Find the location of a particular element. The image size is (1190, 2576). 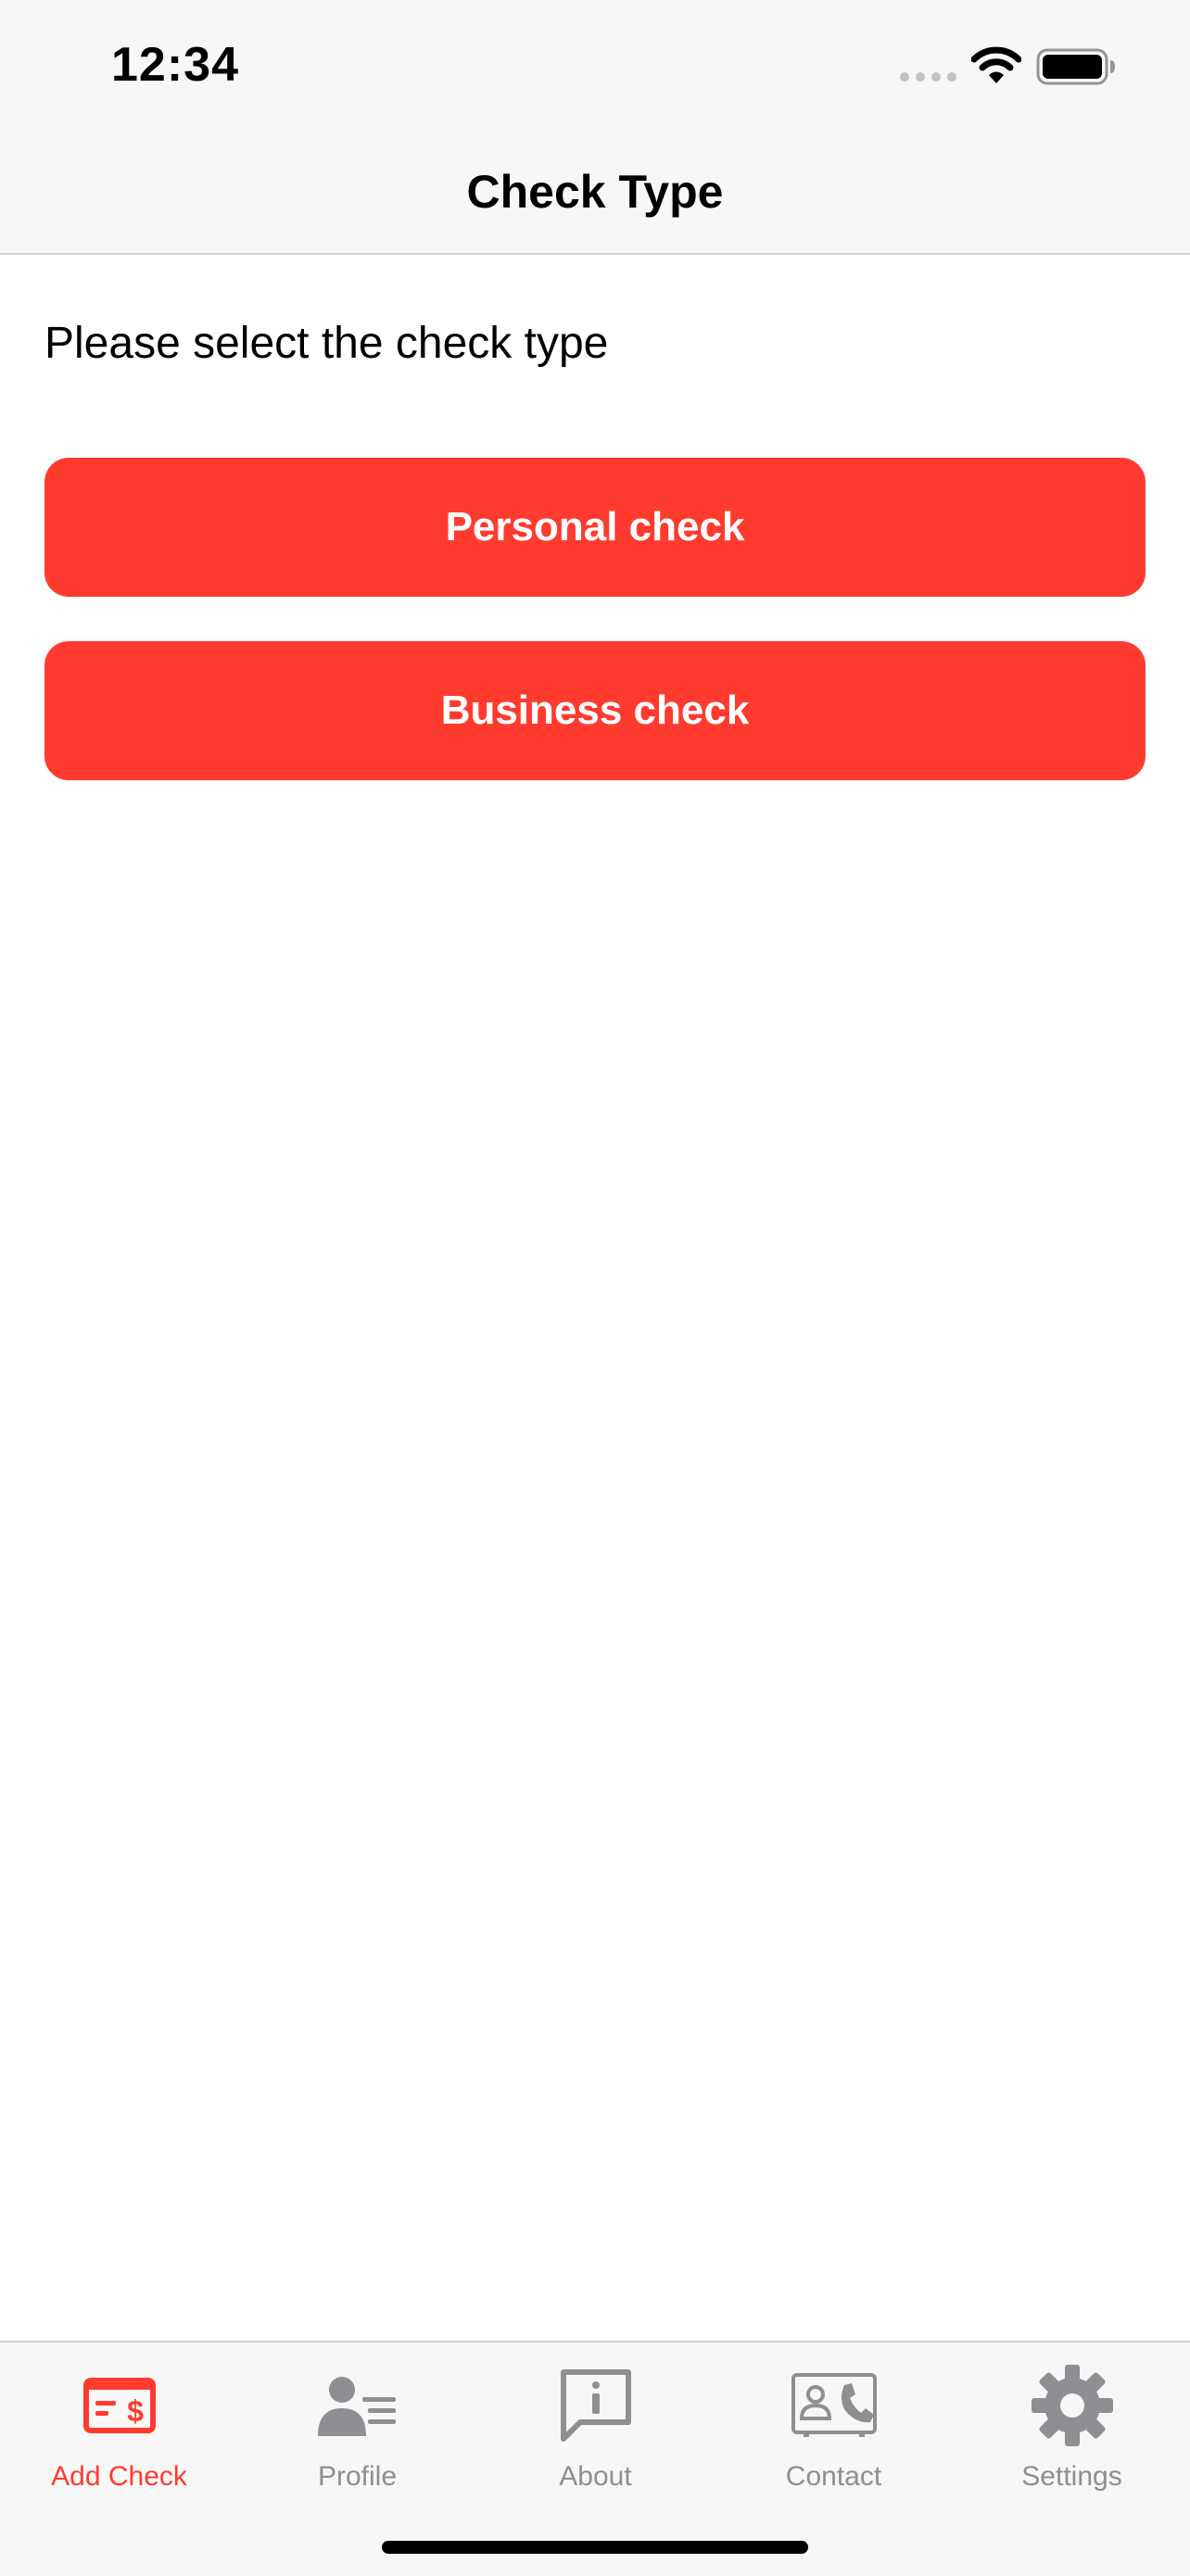

wifi-icon is located at coordinates (996, 64).